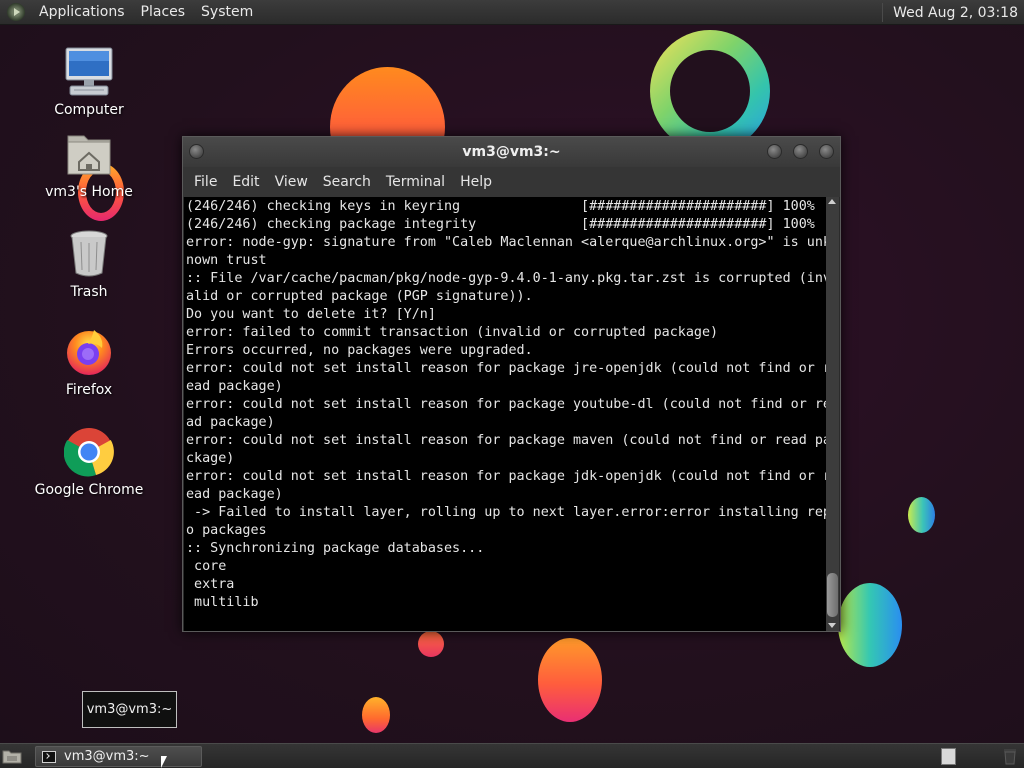  Describe the element at coordinates (49, 756) in the screenshot. I see `terminal-icon` at that location.